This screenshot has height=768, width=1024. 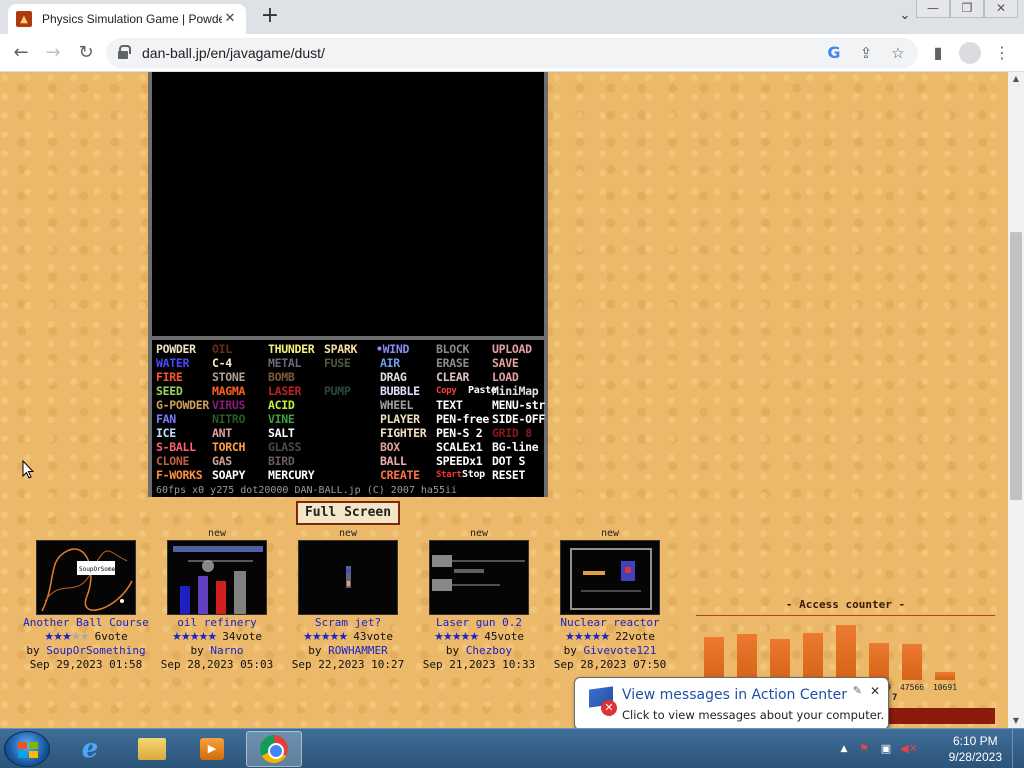 What do you see at coordinates (228, 377) in the screenshot?
I see `element-stone: STONE` at bounding box center [228, 377].